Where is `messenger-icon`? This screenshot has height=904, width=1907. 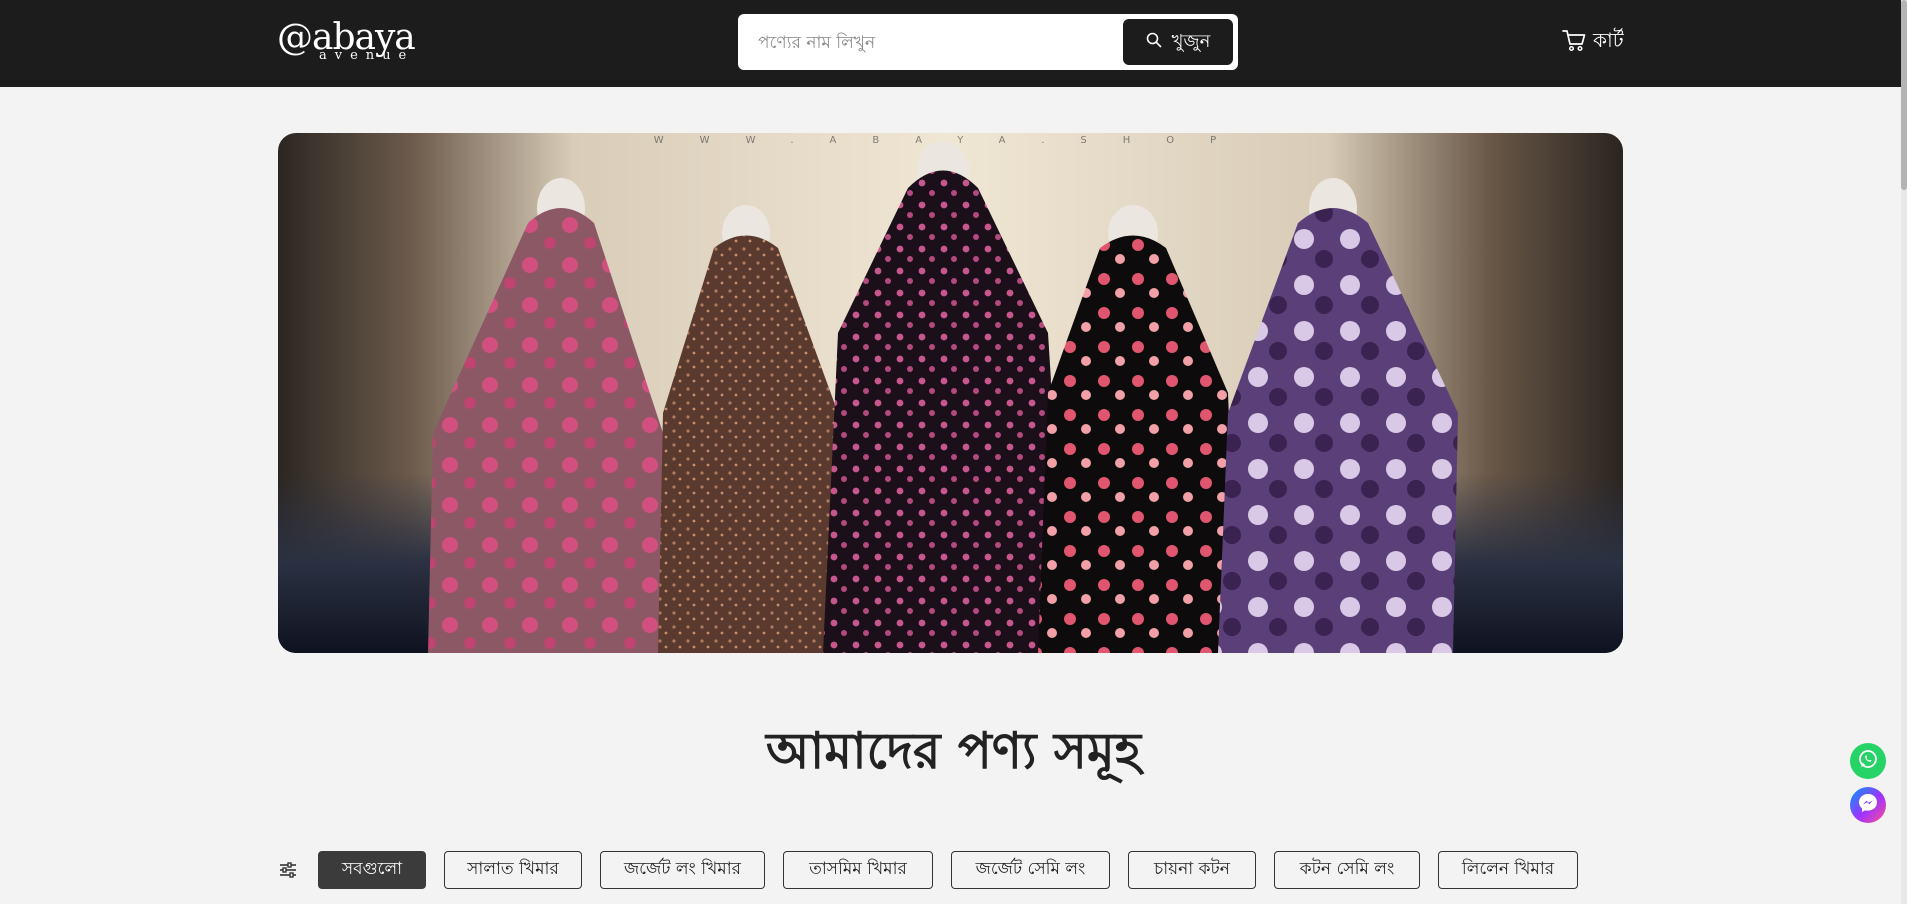 messenger-icon is located at coordinates (1868, 805).